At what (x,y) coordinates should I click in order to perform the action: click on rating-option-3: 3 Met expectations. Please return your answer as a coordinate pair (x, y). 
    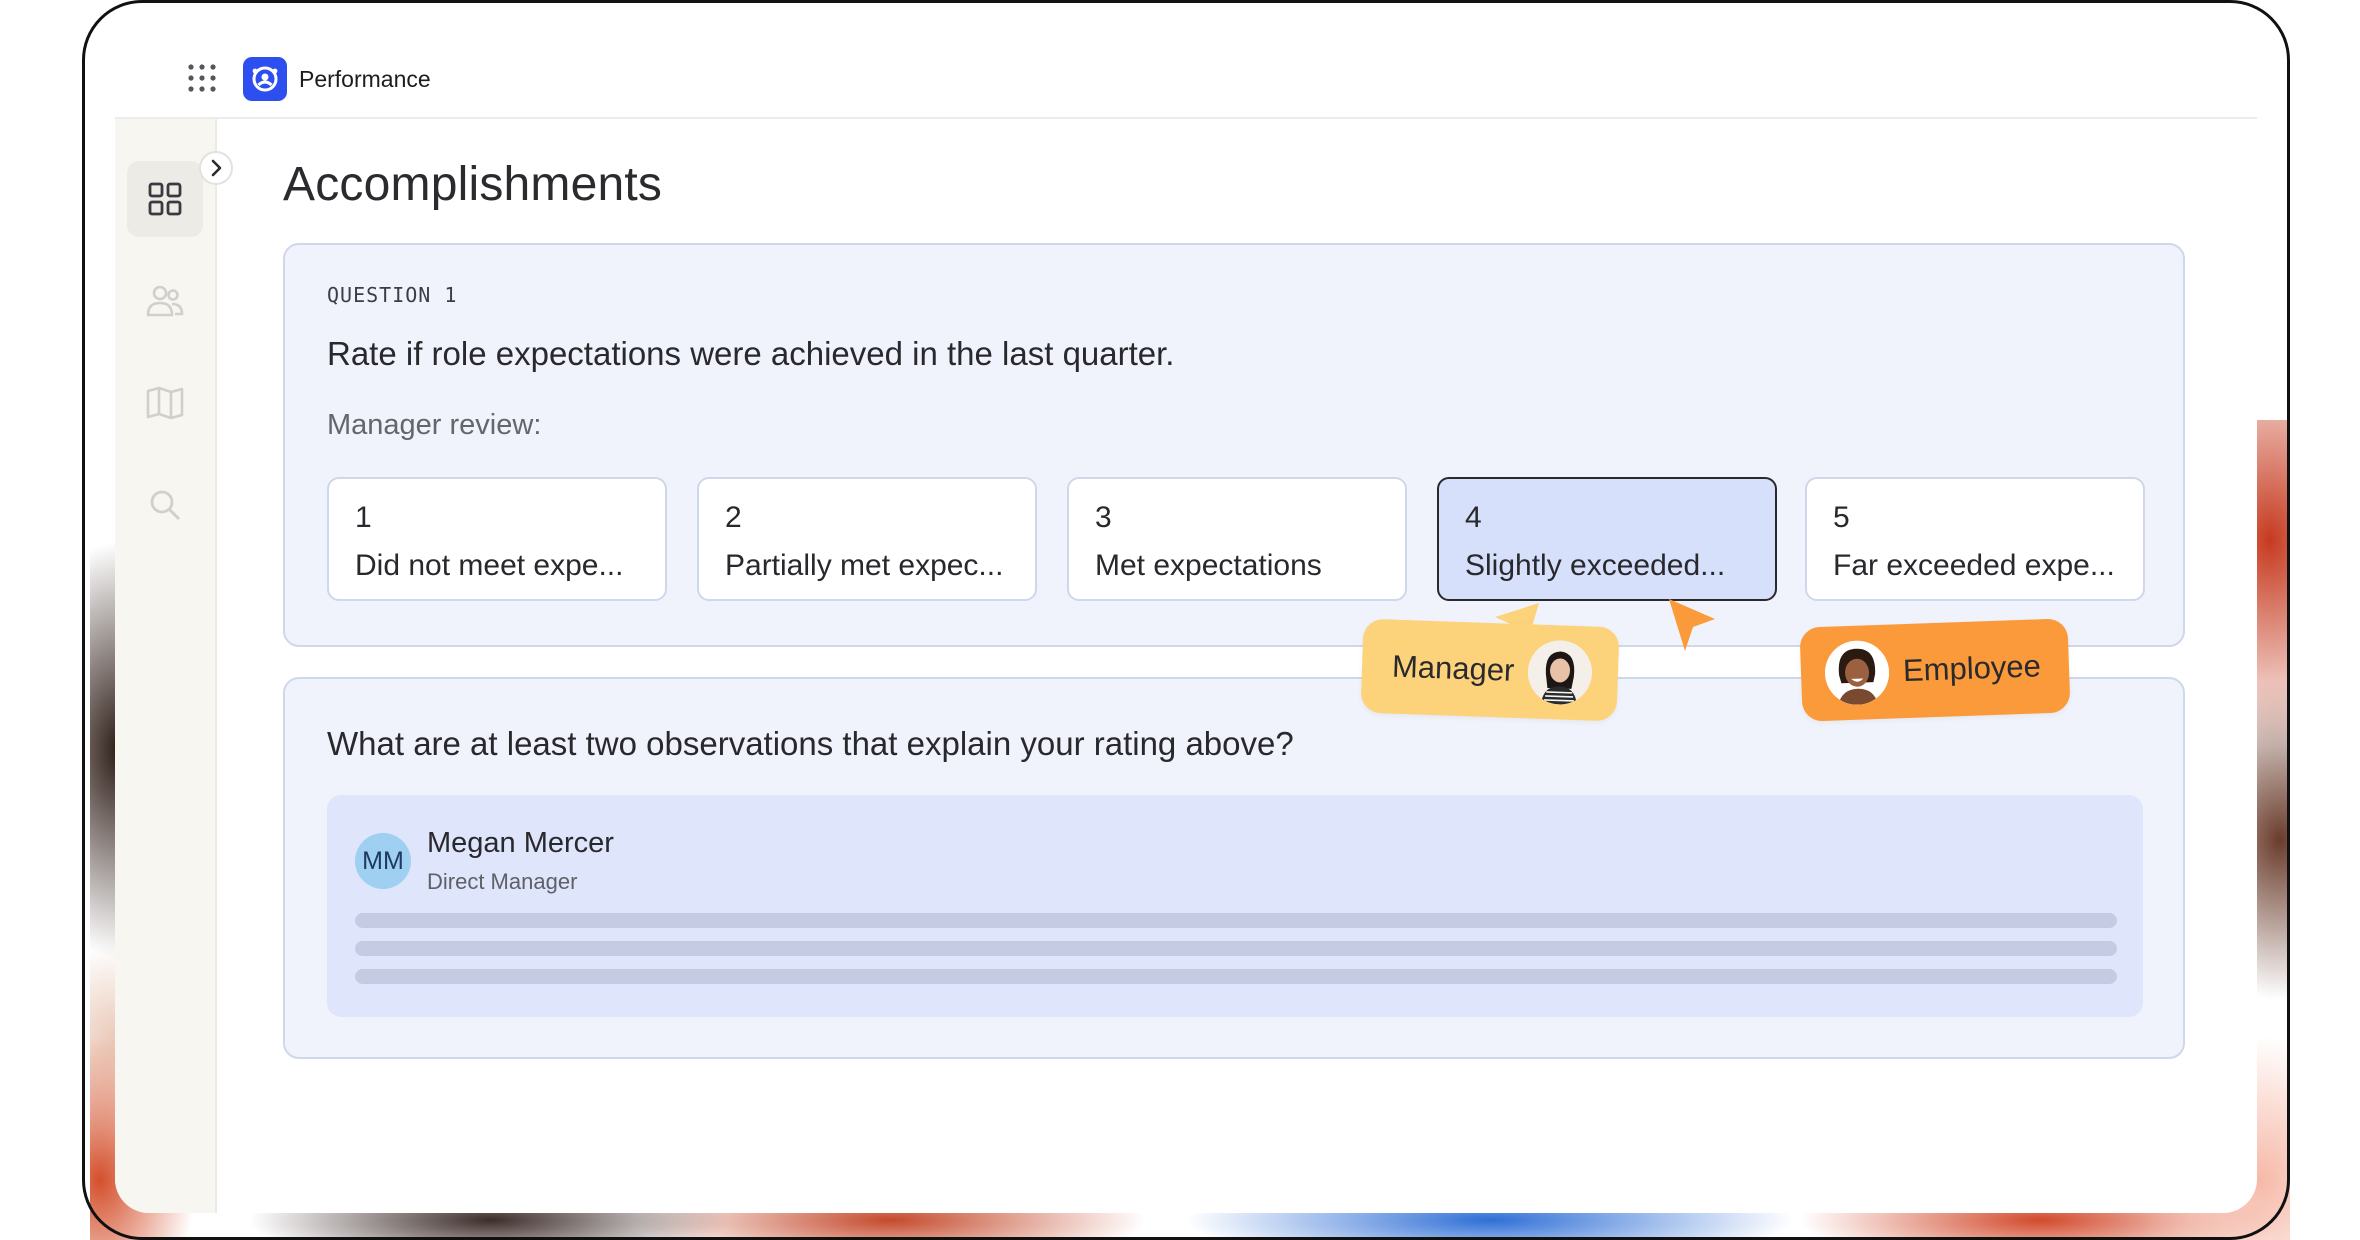
    Looking at the image, I should click on (1237, 539).